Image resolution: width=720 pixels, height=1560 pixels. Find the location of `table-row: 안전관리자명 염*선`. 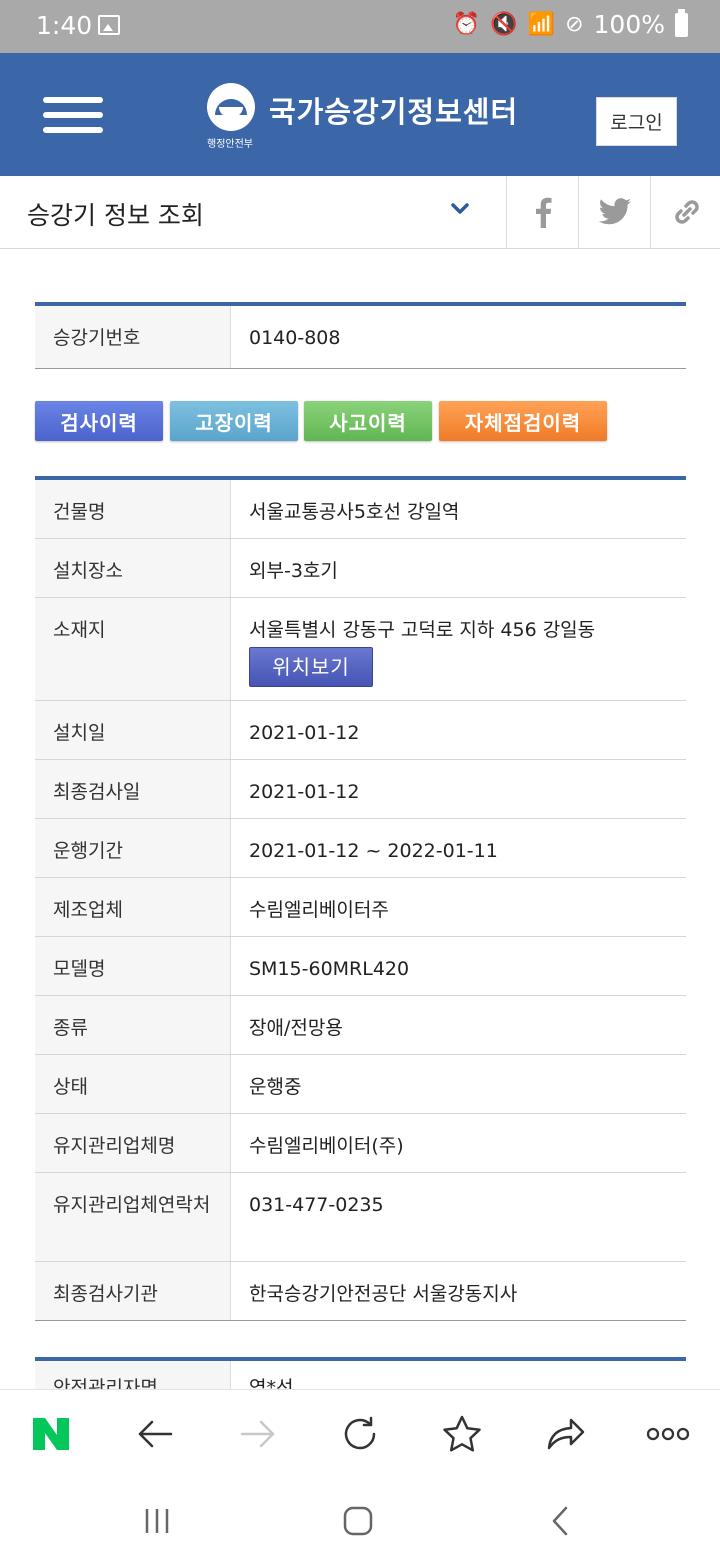

table-row: 안전관리자명 염*선 is located at coordinates (360, 1375).